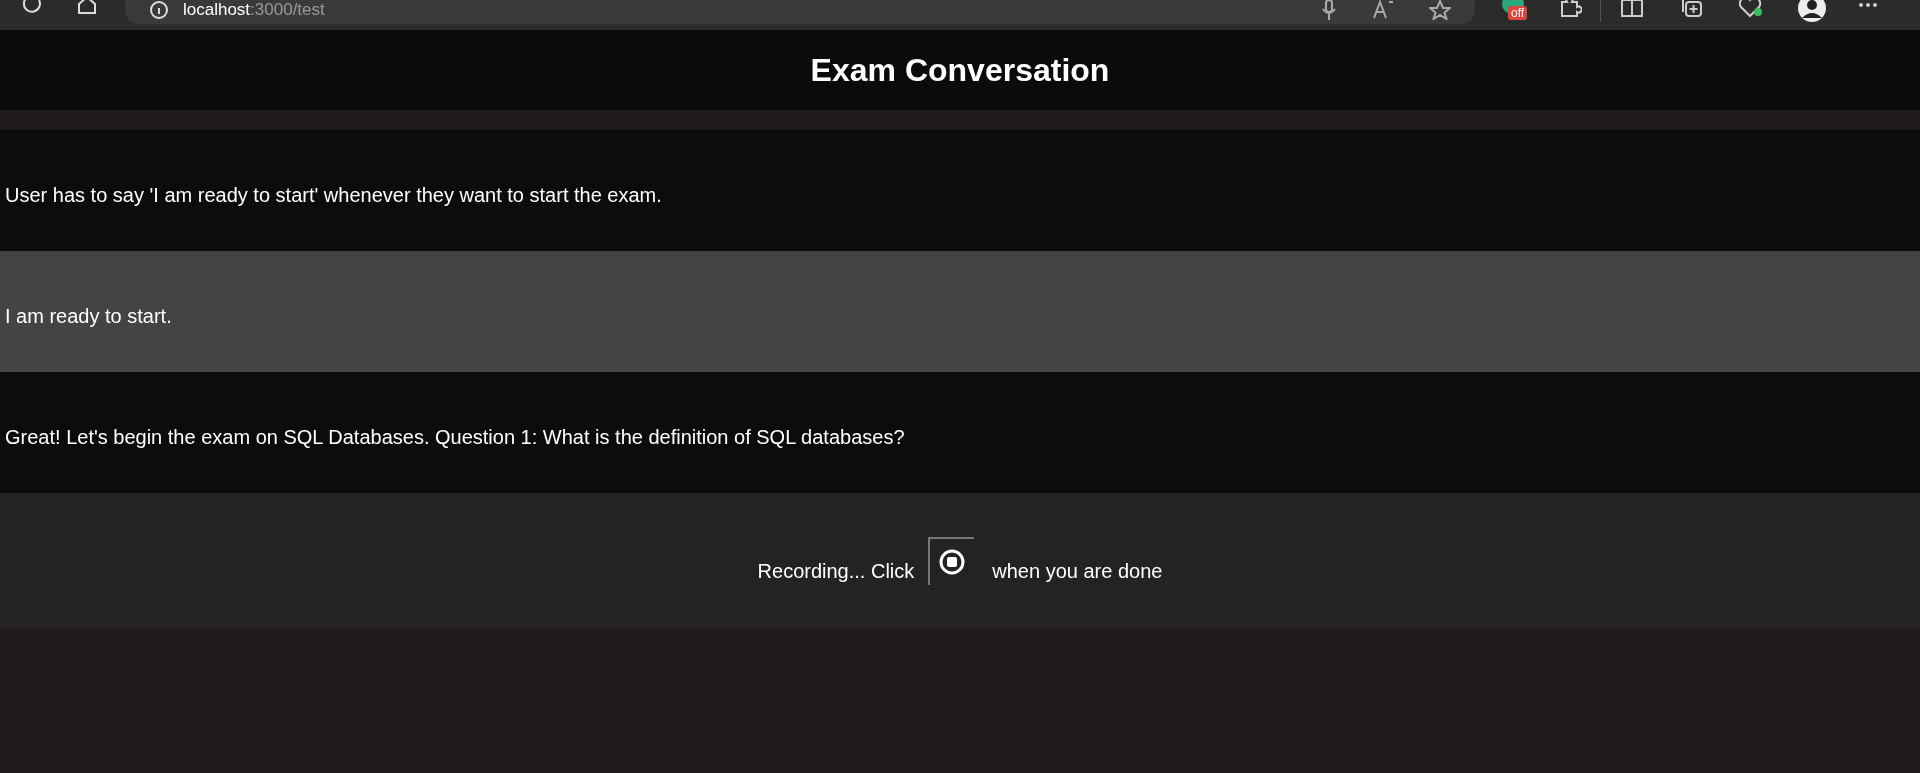 The height and width of the screenshot is (773, 1920). I want to click on home-icon, so click(87, 7).